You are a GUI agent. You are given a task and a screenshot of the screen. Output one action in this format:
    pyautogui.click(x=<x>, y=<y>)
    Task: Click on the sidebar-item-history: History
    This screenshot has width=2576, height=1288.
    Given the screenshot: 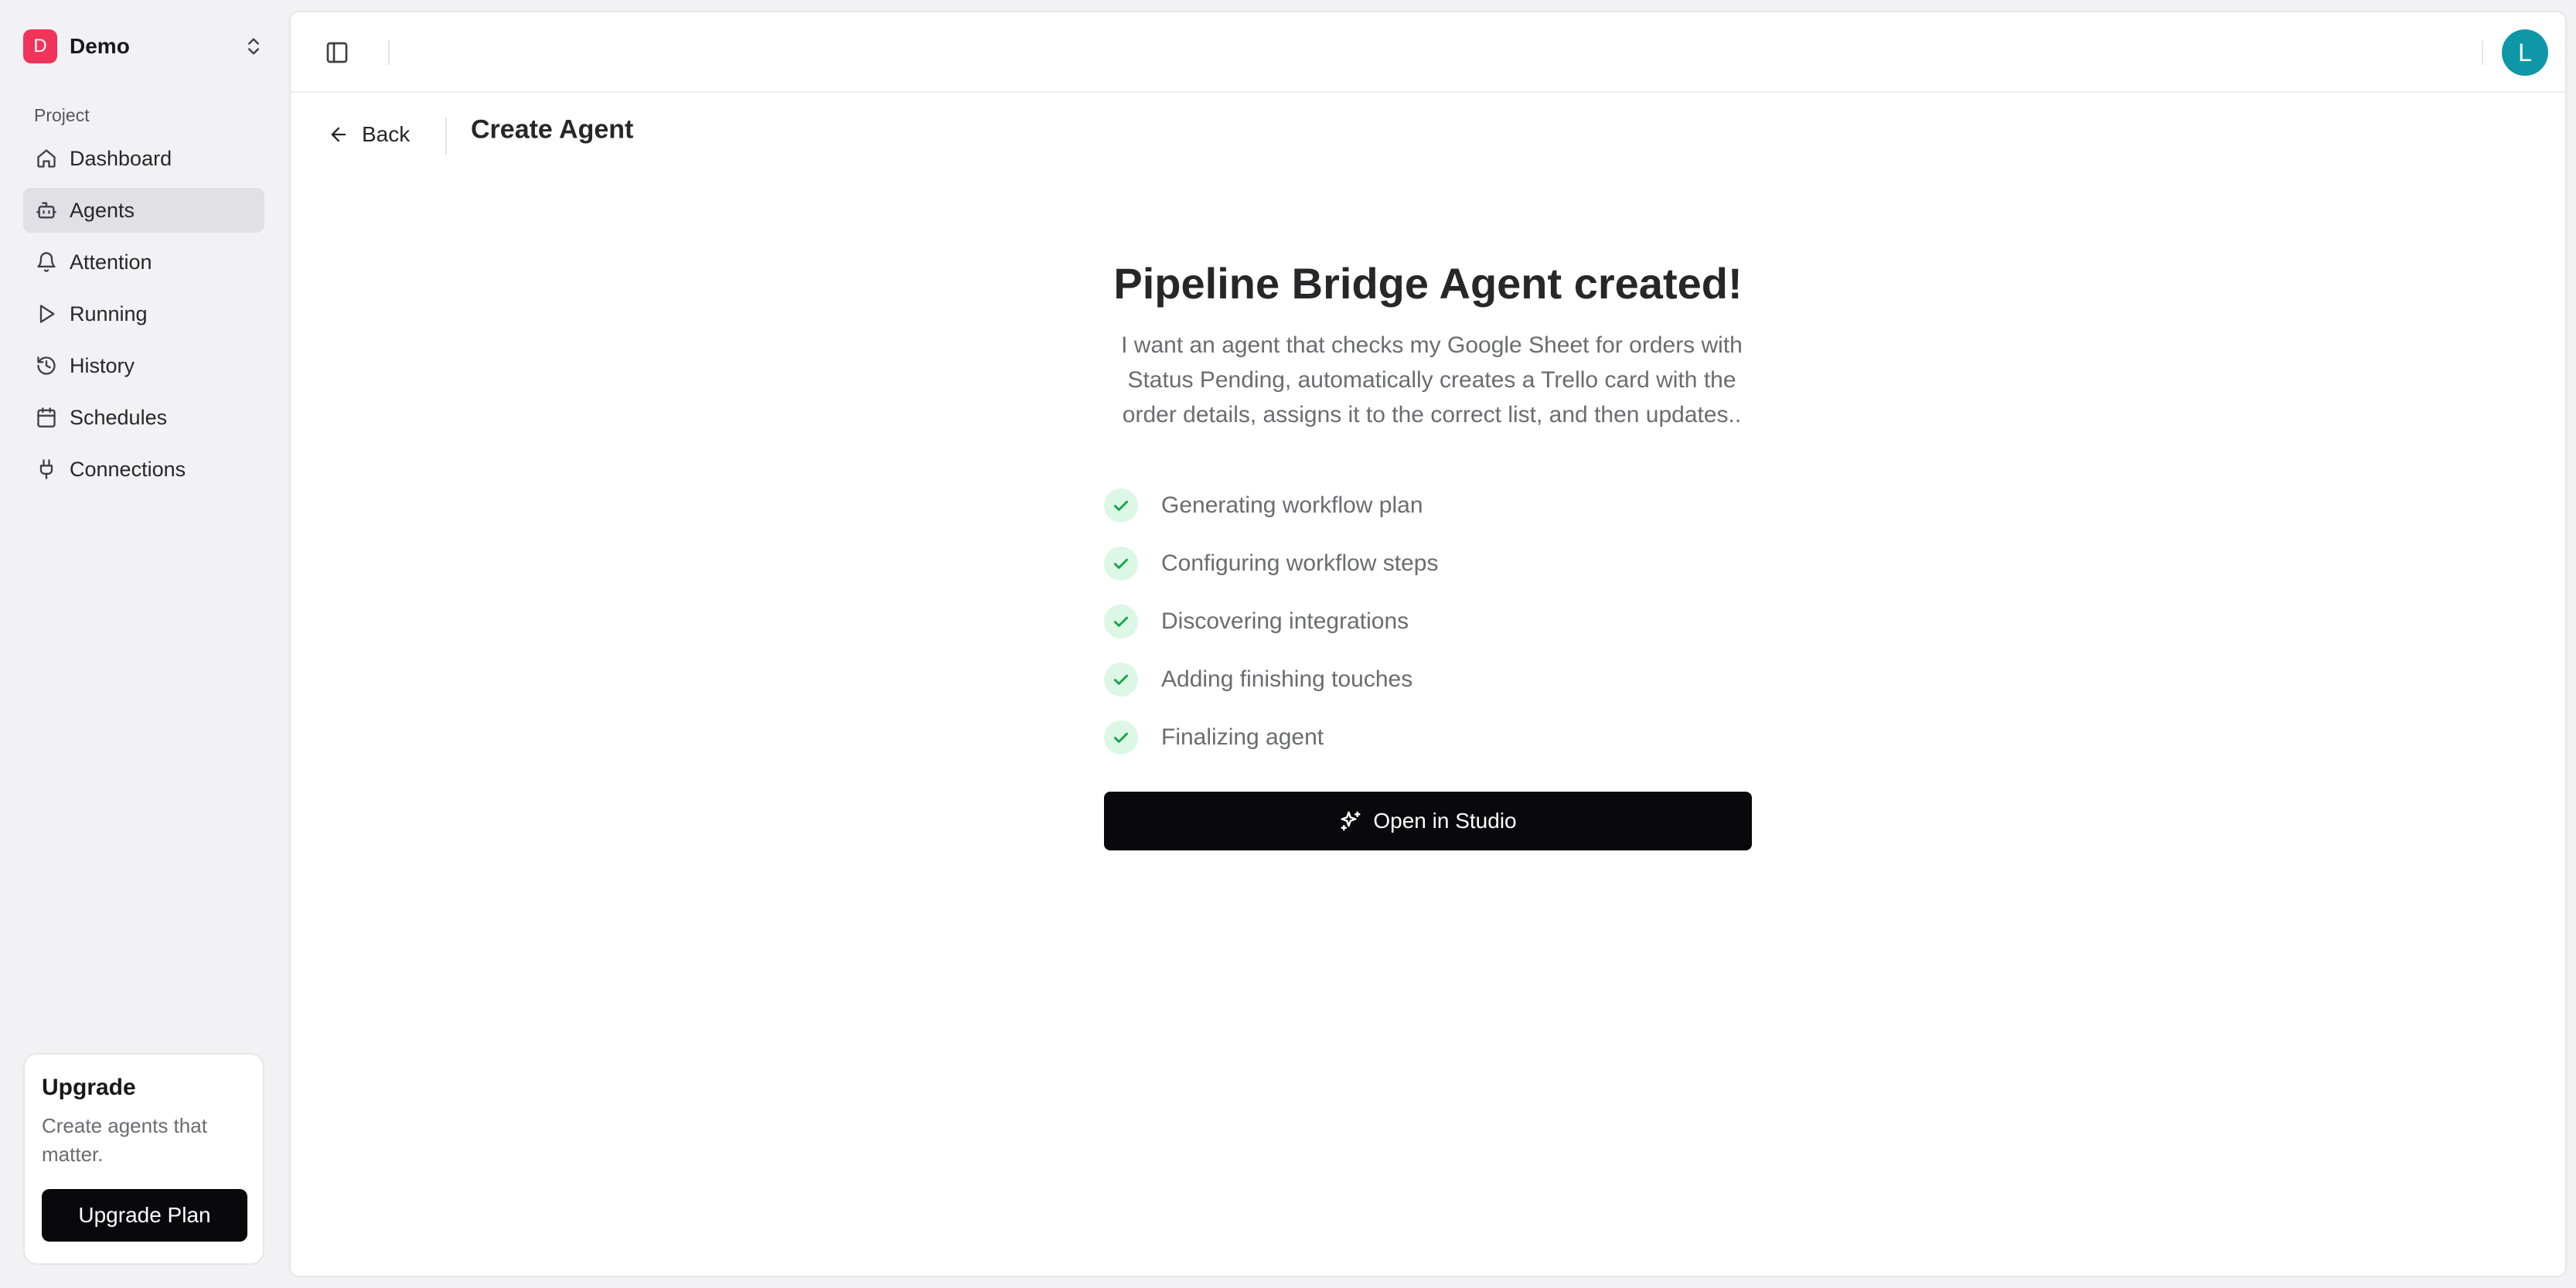 What is the action you would take?
    pyautogui.click(x=143, y=365)
    